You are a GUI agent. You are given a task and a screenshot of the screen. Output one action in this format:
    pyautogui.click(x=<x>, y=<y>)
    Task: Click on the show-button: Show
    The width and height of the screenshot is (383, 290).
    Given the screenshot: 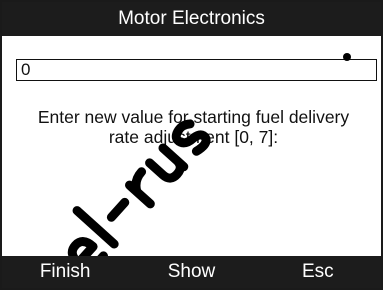 What is the action you would take?
    pyautogui.click(x=191, y=272)
    